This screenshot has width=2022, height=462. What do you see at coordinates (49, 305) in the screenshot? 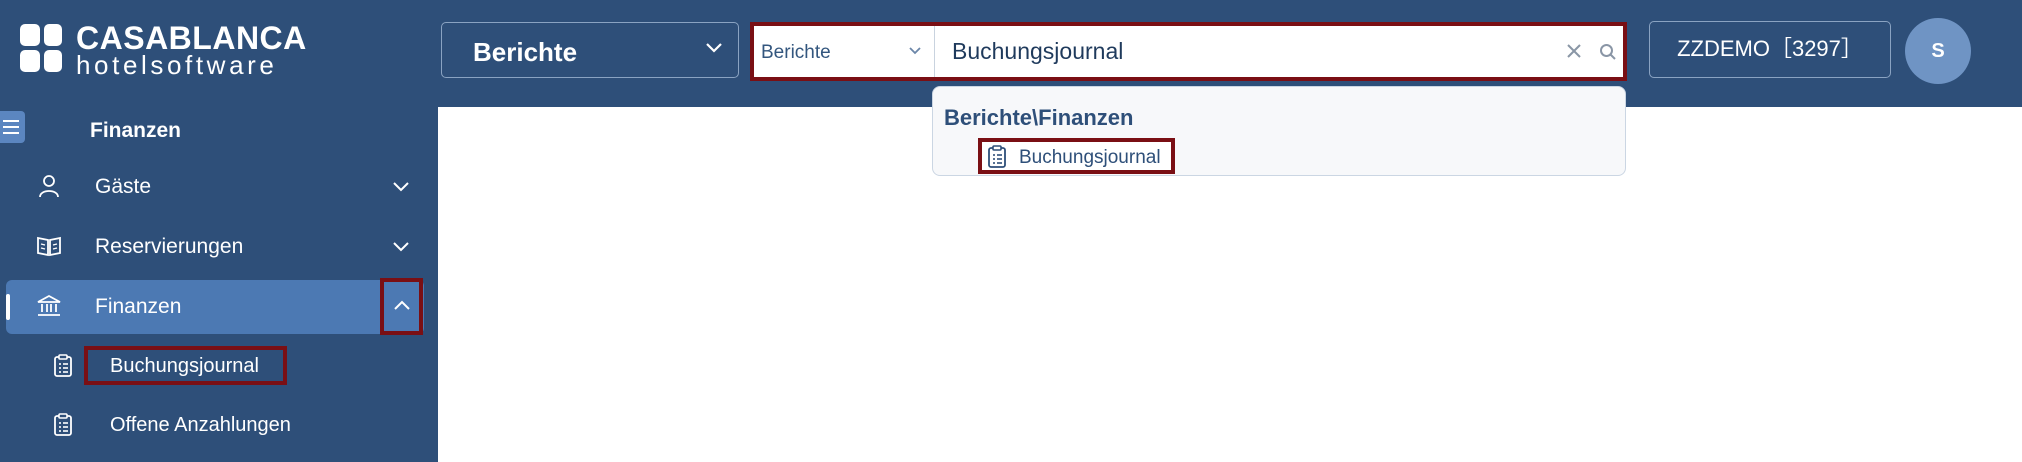
I see `bank-icon` at bounding box center [49, 305].